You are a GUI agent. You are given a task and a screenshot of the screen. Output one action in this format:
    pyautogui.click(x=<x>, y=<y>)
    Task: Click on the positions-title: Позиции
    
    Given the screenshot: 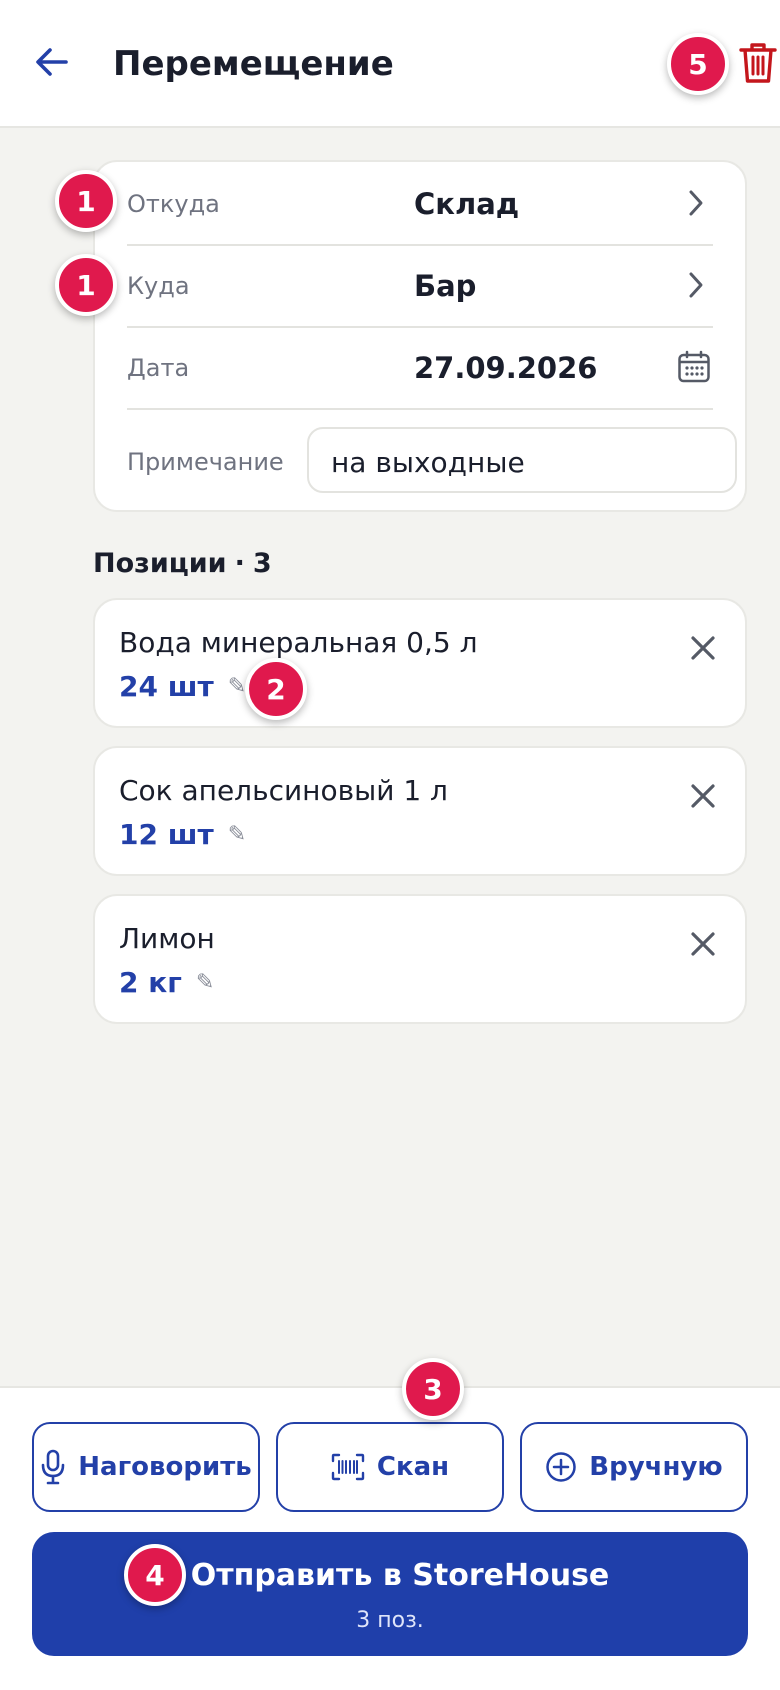 What is the action you would take?
    pyautogui.click(x=160, y=563)
    